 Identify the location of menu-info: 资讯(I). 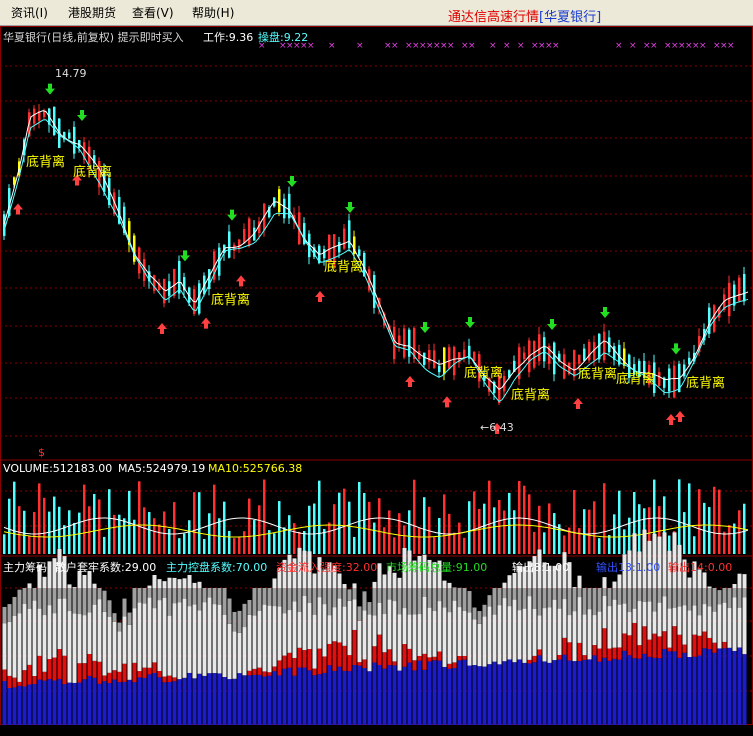
(29, 12).